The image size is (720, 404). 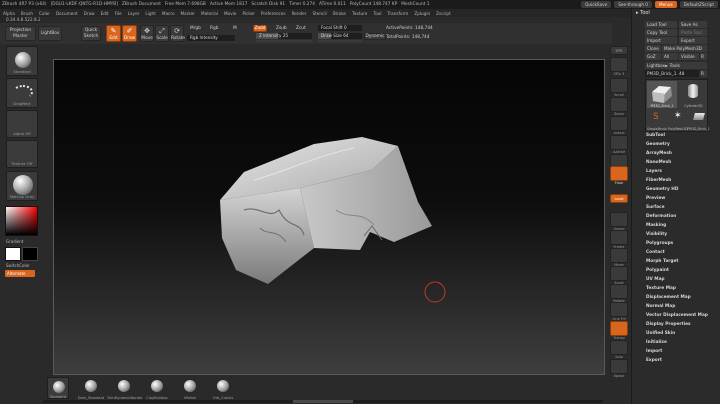 I want to click on projection-master-button: Projection Master, so click(x=20, y=33).